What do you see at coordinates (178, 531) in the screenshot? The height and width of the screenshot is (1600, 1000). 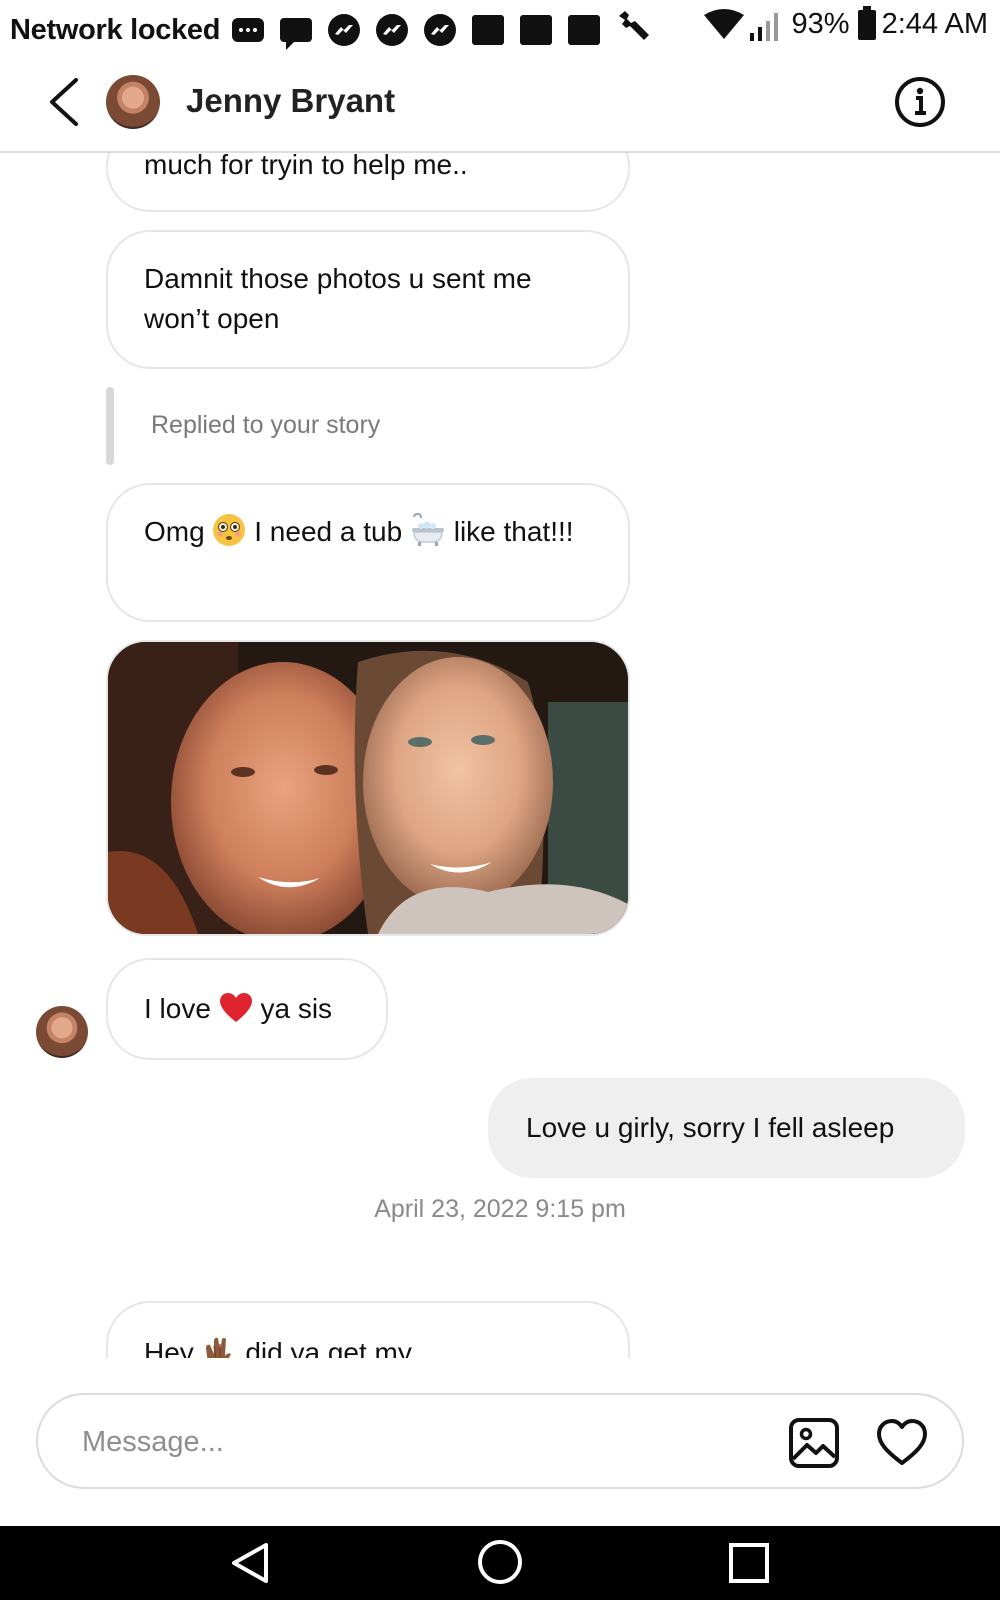 I see `message-text: Omg` at bounding box center [178, 531].